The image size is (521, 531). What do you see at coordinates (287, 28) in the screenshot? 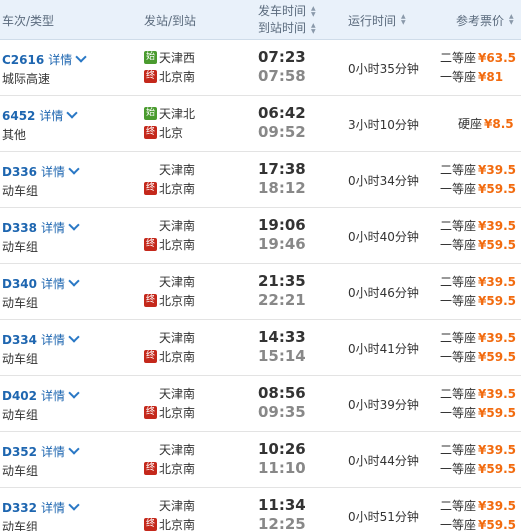
I see `sort-arrival-button: 到站时间 ▲ ▼` at bounding box center [287, 28].